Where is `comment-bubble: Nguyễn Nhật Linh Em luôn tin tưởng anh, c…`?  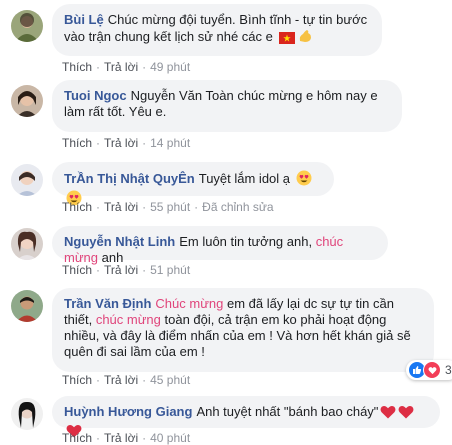
comment-bubble: Nguyễn Nhật Linh Em luôn tin tưởng anh, c… is located at coordinates (220, 245).